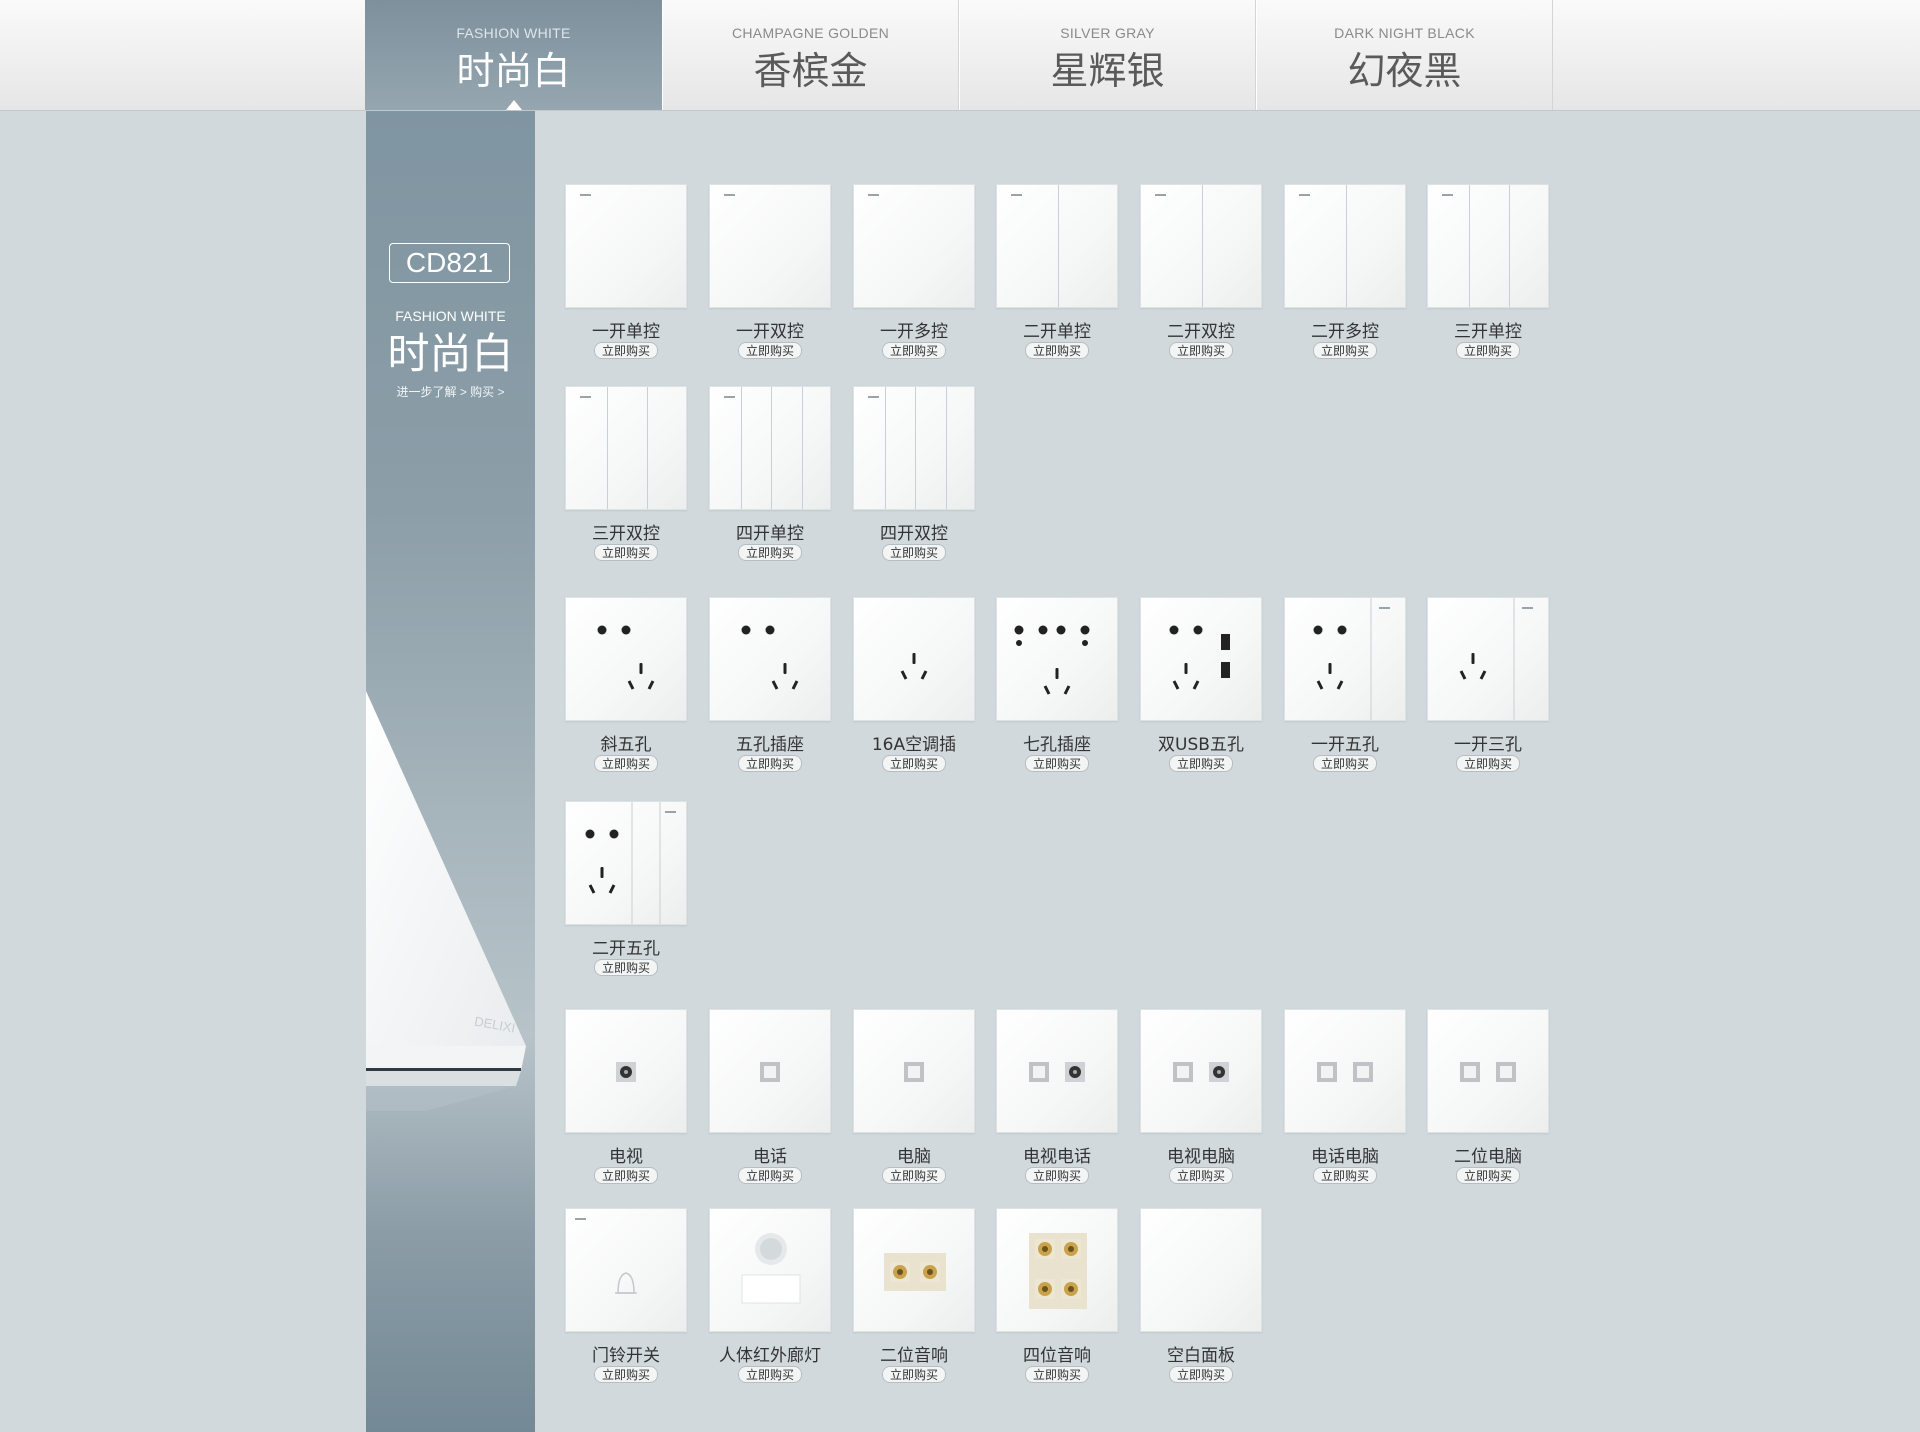  Describe the element at coordinates (1107, 71) in the screenshot. I see `tab-zh-label: 星辉银` at that location.